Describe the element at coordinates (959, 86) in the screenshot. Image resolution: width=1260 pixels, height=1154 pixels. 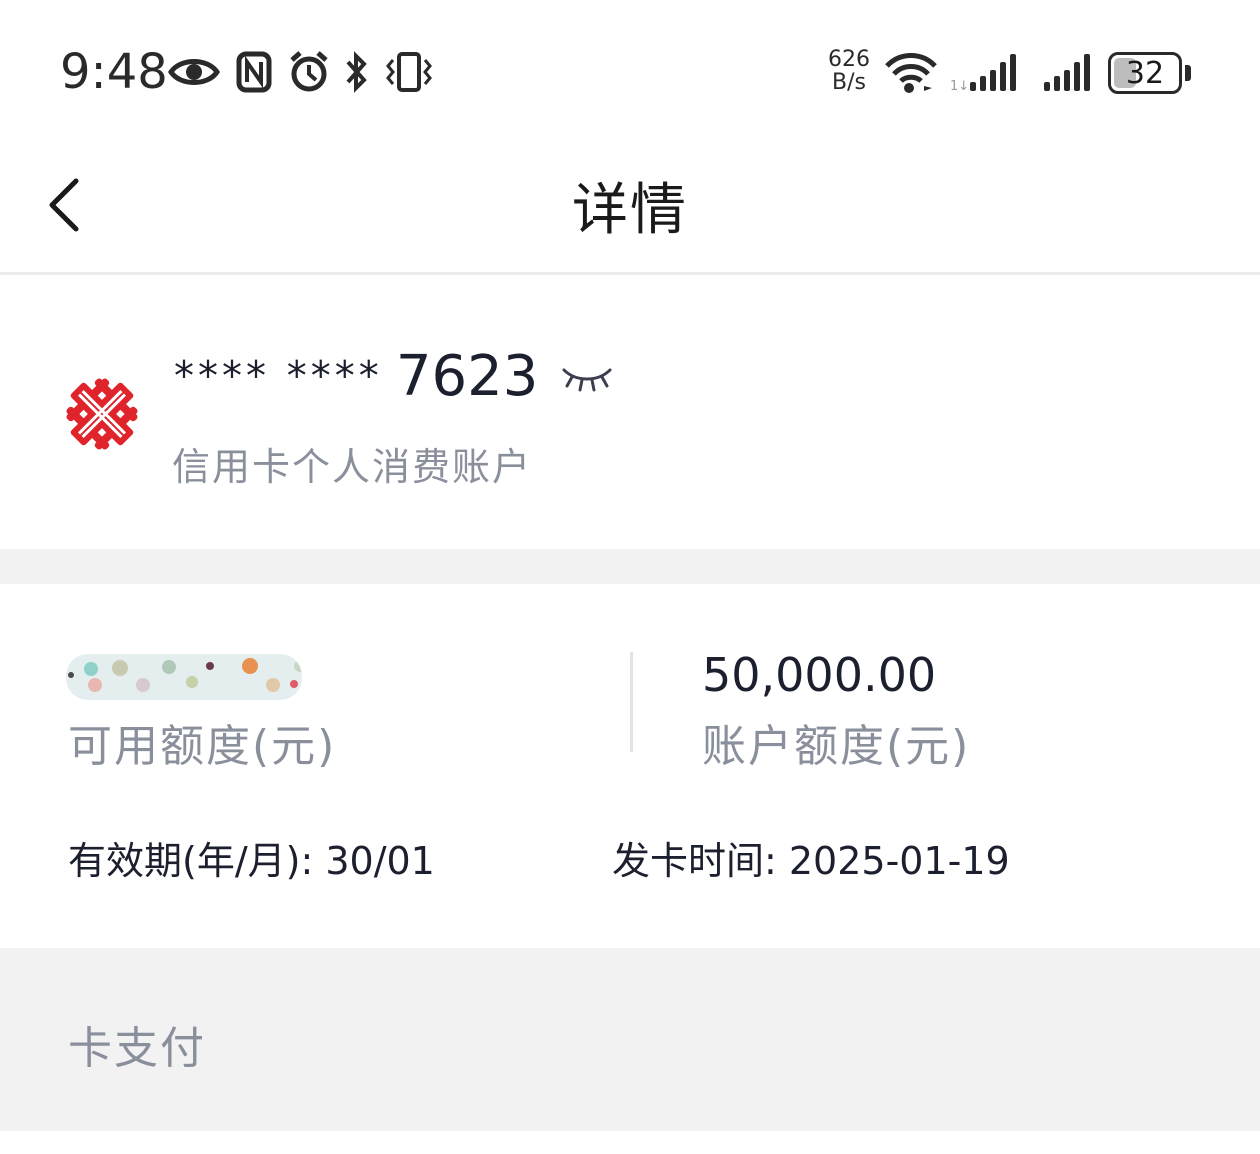
I see `svg-text: 1↓` at that location.